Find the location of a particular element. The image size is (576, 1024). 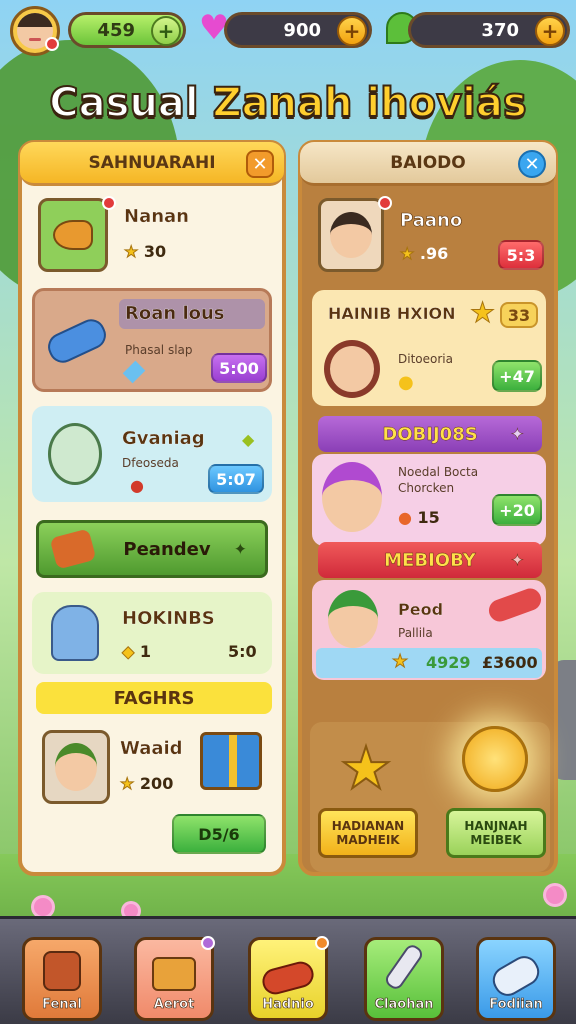

tab-label: Claohan is located at coordinates (404, 1005).